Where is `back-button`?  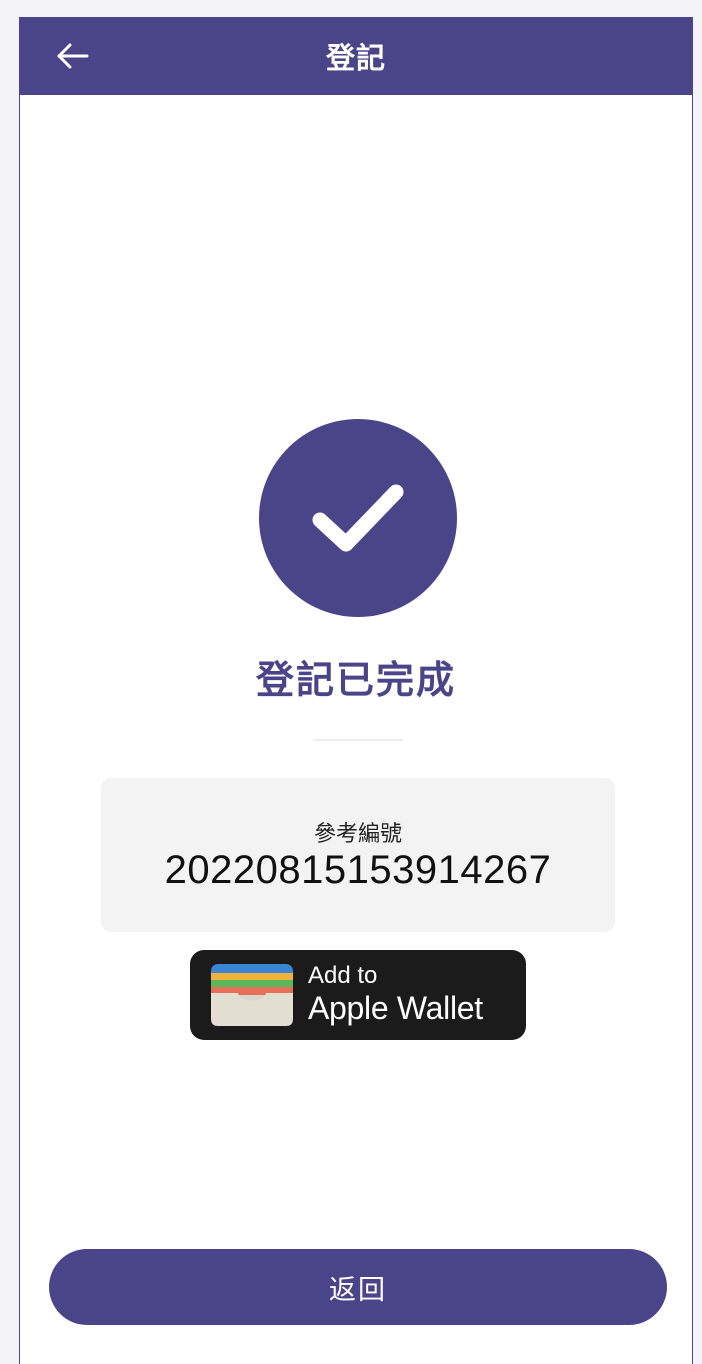
back-button is located at coordinates (72, 56).